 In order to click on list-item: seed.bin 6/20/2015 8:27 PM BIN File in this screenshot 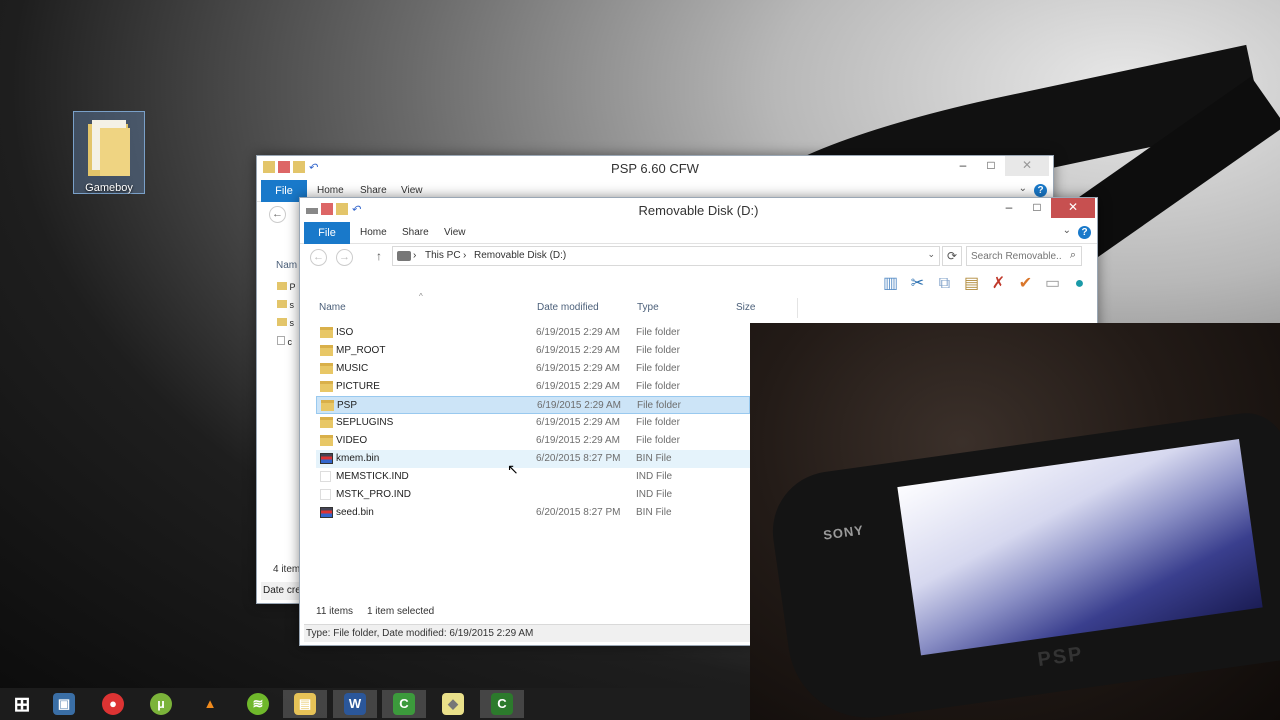, I will do `click(533, 513)`.